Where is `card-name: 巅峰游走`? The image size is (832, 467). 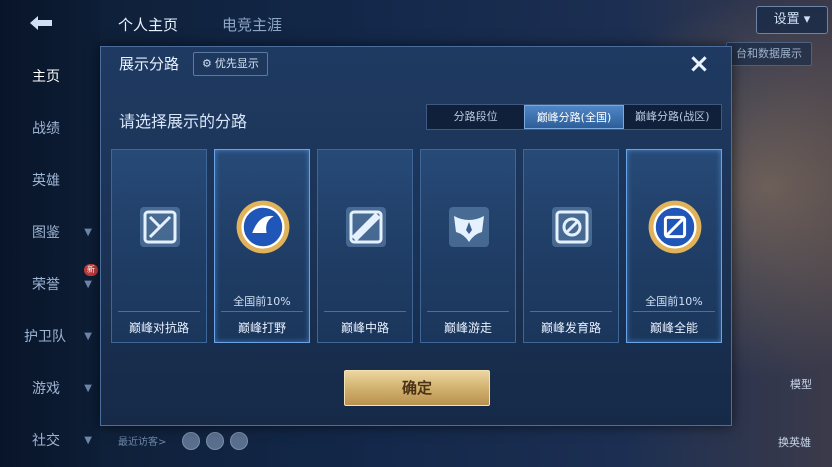
card-name: 巅峰游走 is located at coordinates (467, 328).